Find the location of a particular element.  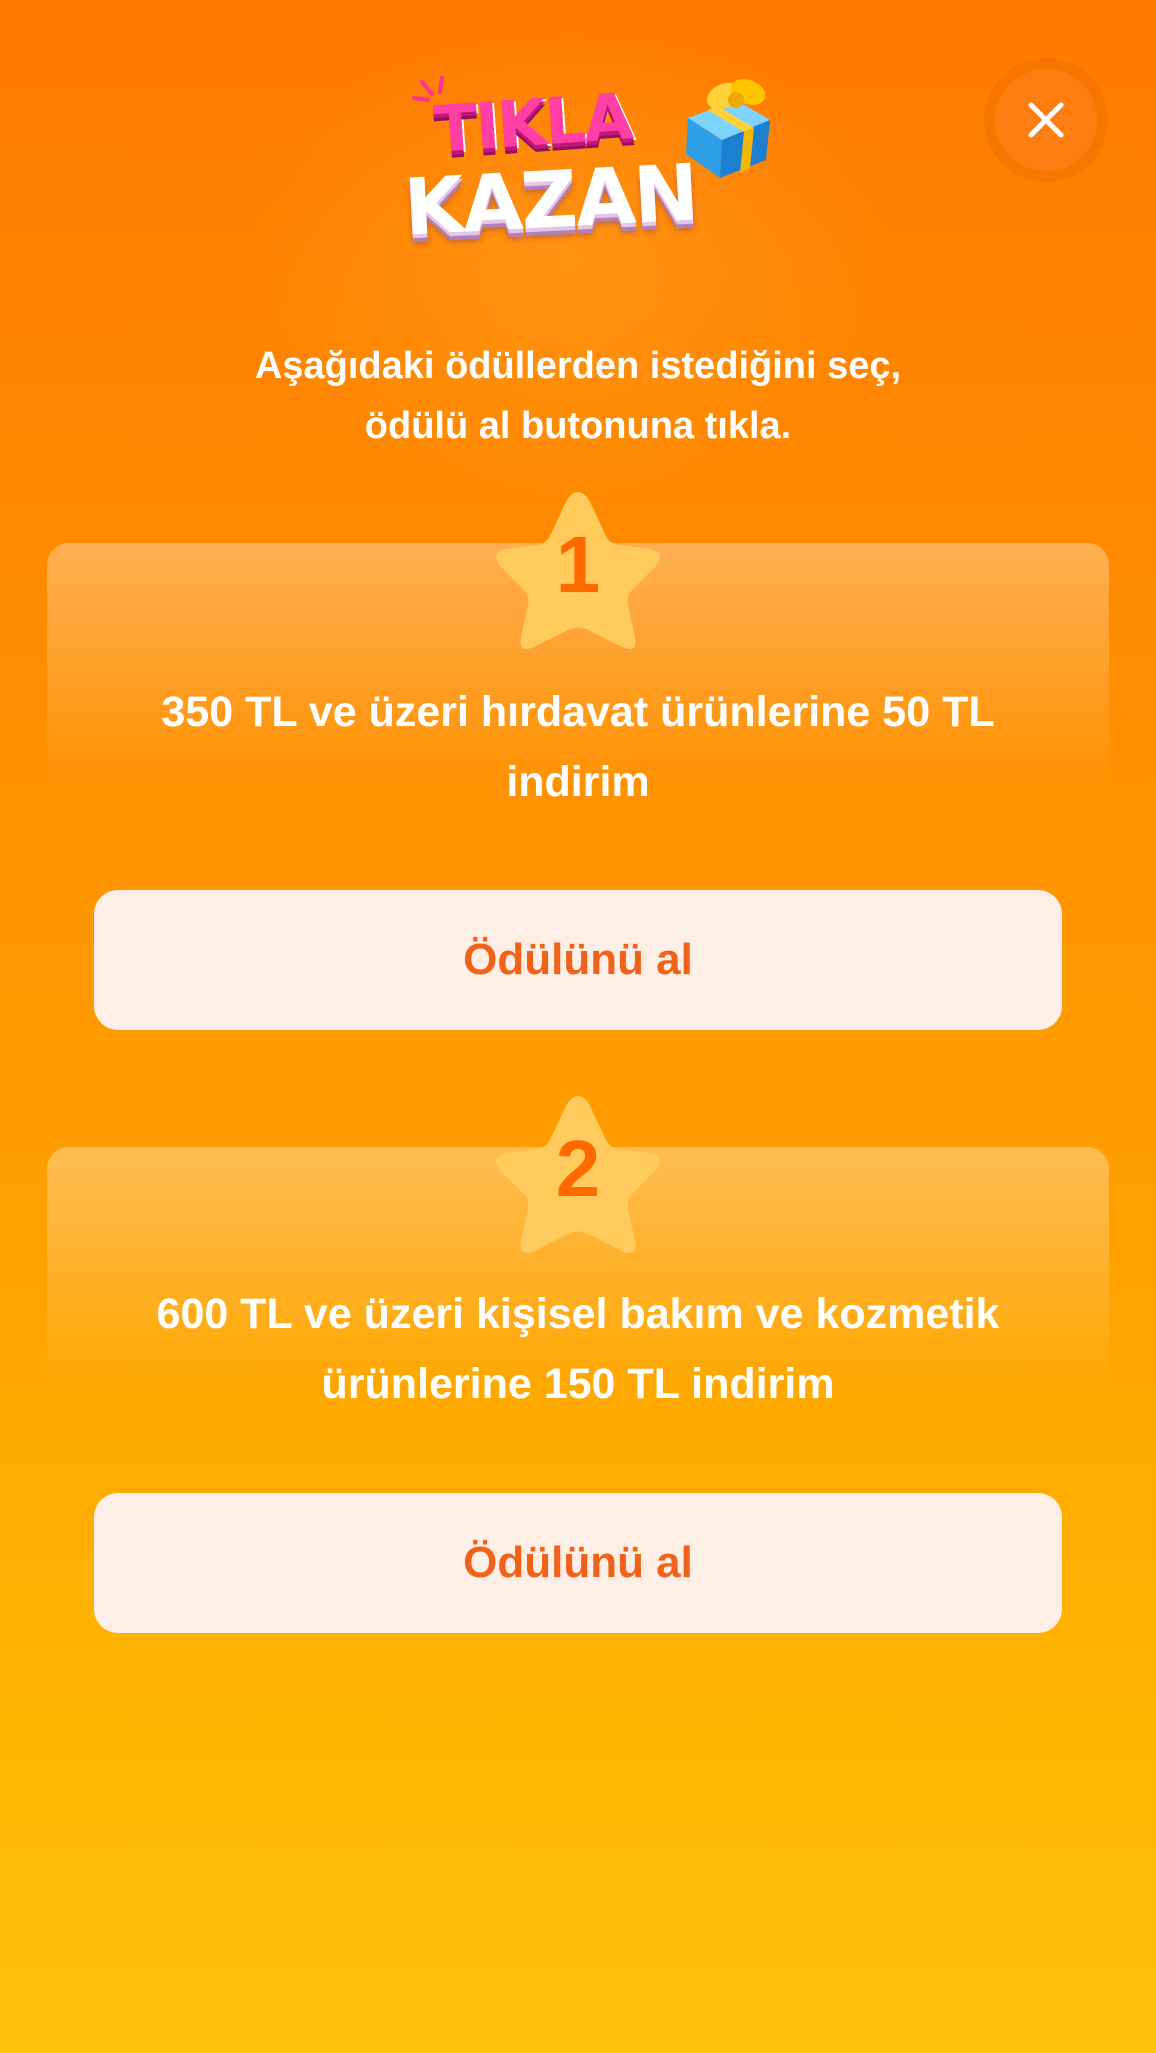

tikla-kazan-logo: TIKLA KAZAN is located at coordinates (591, 158).